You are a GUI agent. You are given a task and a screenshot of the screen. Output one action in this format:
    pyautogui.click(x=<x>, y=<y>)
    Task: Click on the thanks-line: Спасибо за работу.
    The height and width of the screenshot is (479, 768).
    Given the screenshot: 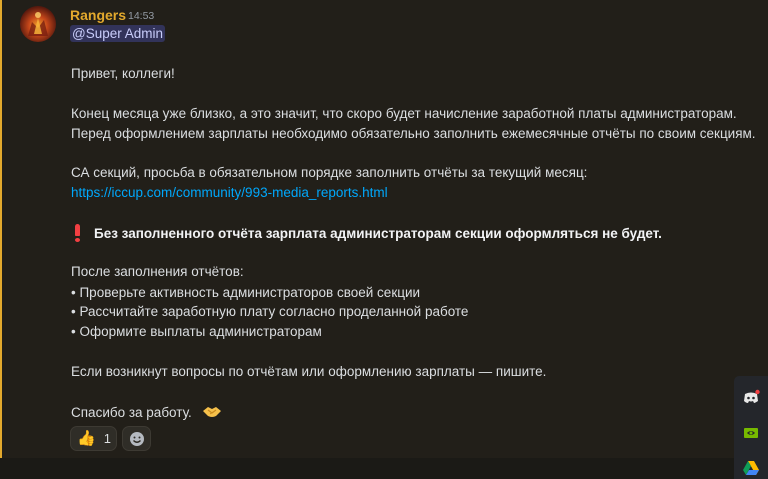 What is the action you would take?
    pyautogui.click(x=146, y=412)
    